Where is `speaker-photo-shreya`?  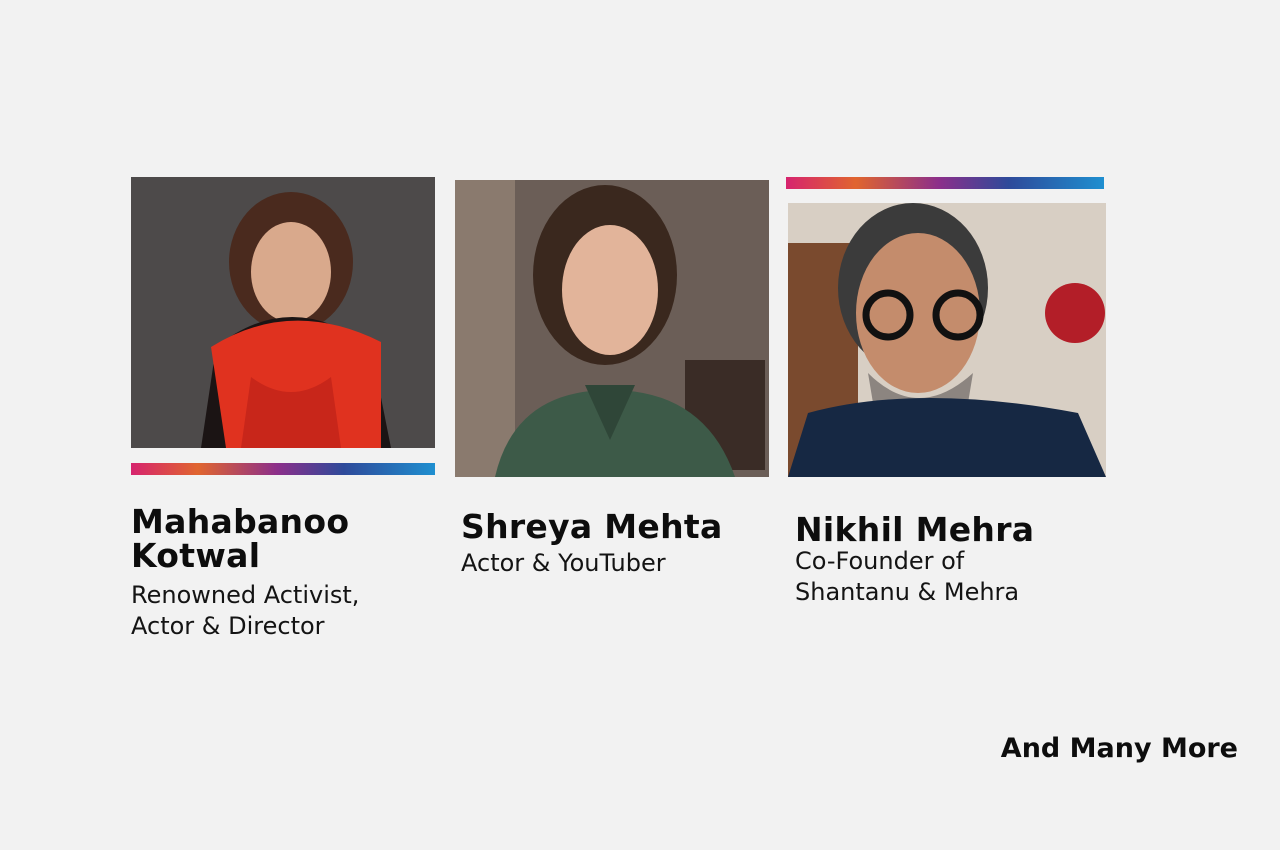
speaker-photo-shreya is located at coordinates (612, 328).